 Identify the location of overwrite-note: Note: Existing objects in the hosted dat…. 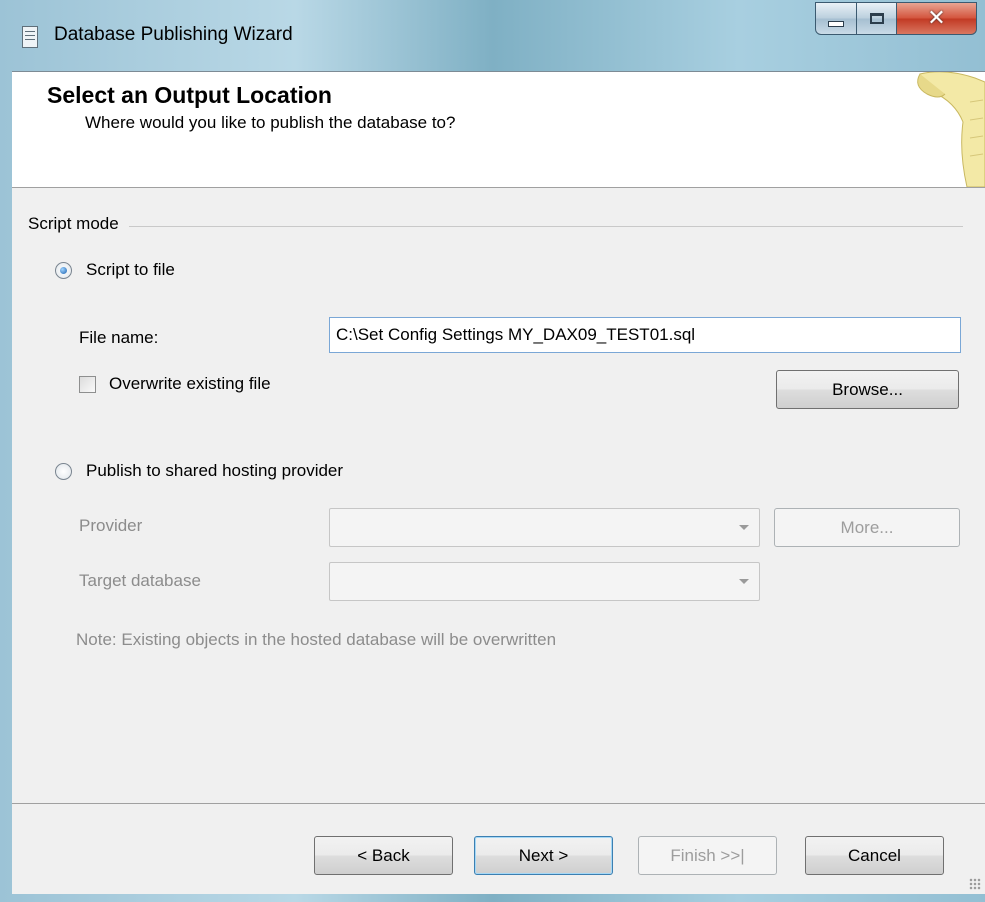
(316, 639).